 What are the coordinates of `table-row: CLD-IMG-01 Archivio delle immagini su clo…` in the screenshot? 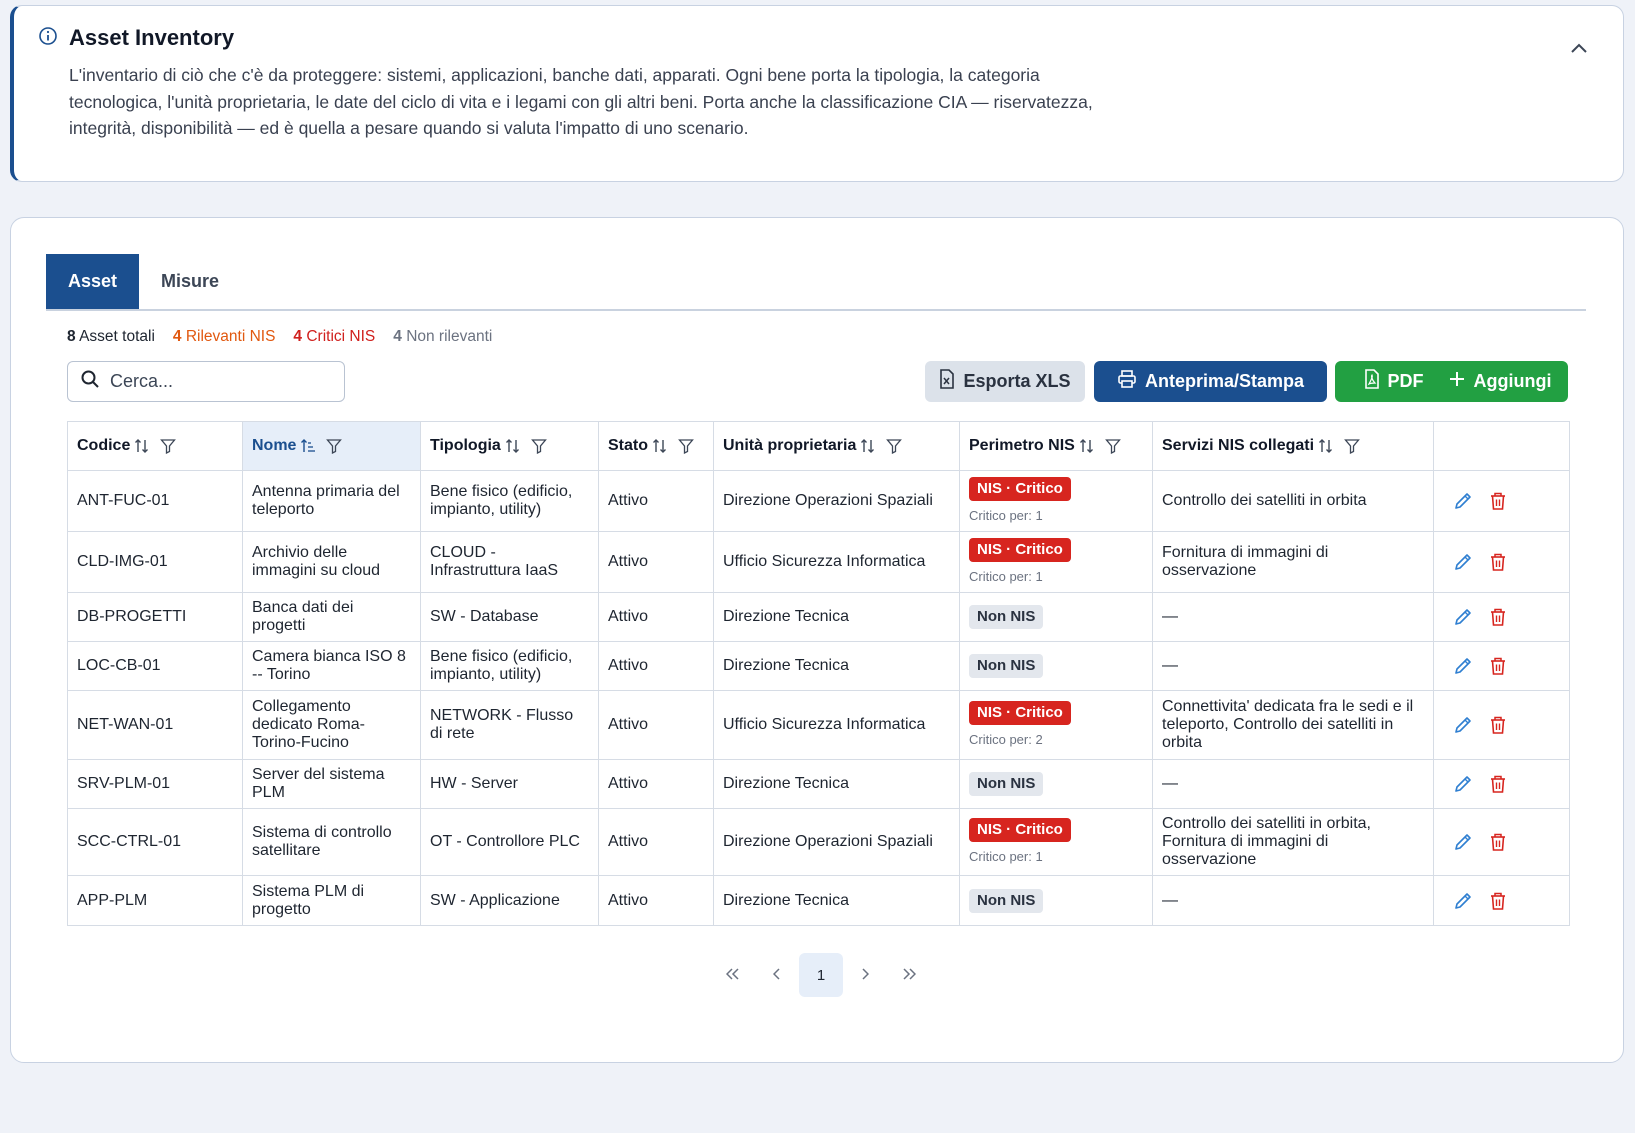 It's located at (818, 562).